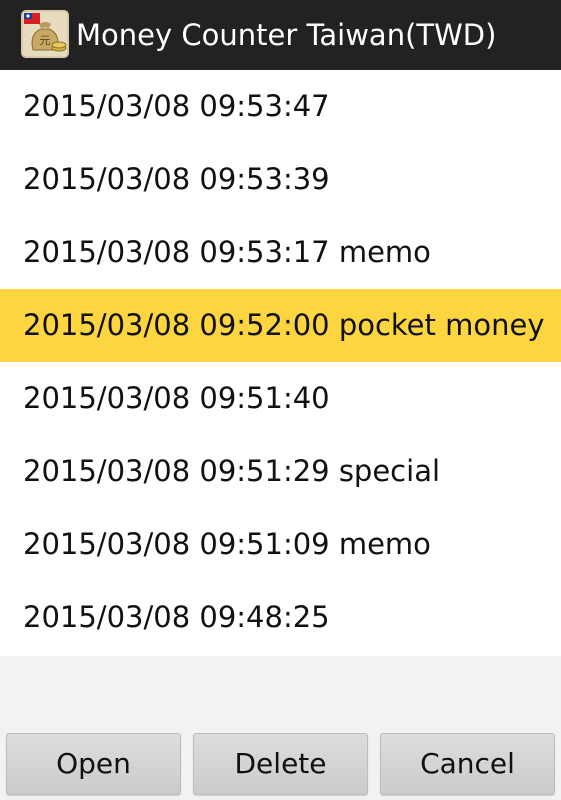  What do you see at coordinates (280, 179) in the screenshot?
I see `list-item: 2015/03/08 09:53:39` at bounding box center [280, 179].